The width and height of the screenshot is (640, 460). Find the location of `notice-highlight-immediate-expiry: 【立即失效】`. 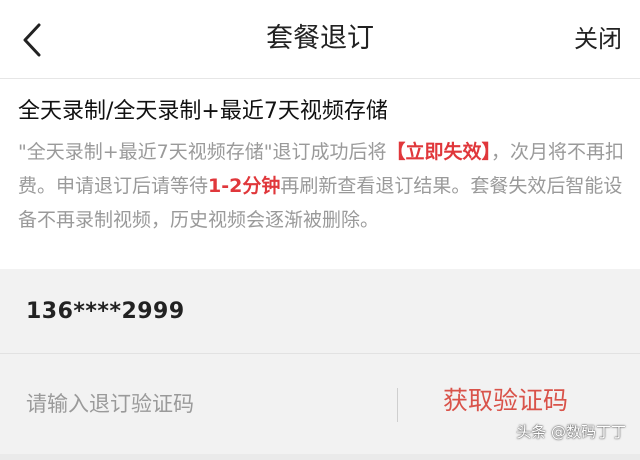

notice-highlight-immediate-expiry: 【立即失效】 is located at coordinates (439, 152).